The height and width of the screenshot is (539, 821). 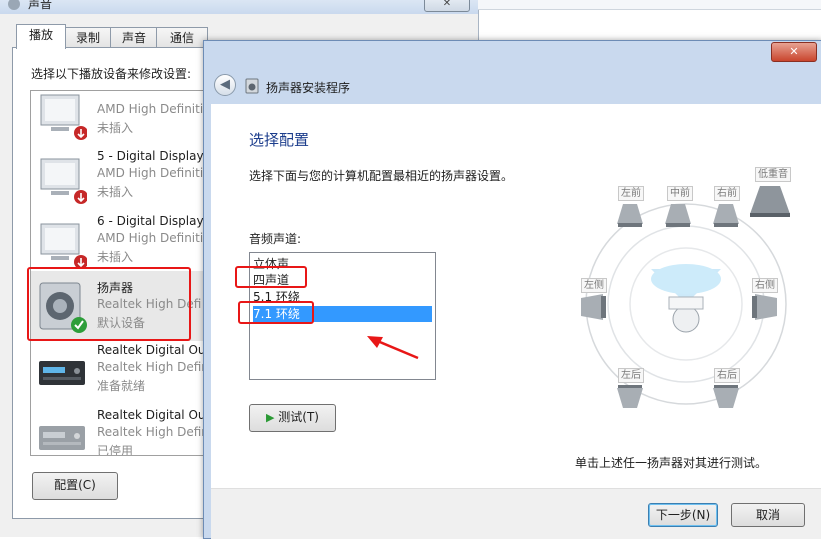 I want to click on label-rear-right: 右后, so click(x=727, y=375).